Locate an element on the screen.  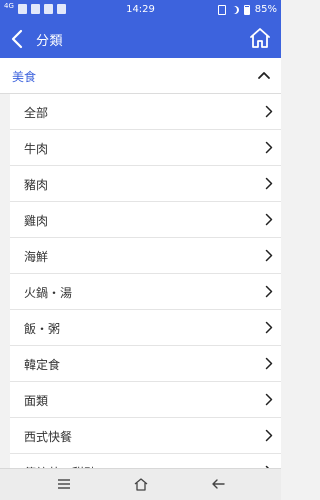
list-item-label: 西式快餐 is located at coordinates (48, 437).